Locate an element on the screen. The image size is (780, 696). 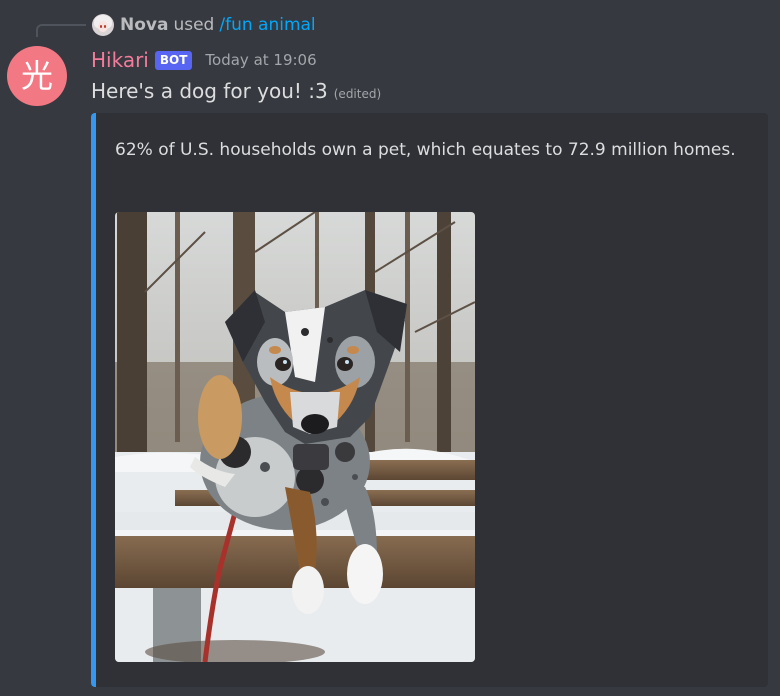
message-header: Hikari BOT Today at 19:06 is located at coordinates (204, 60).